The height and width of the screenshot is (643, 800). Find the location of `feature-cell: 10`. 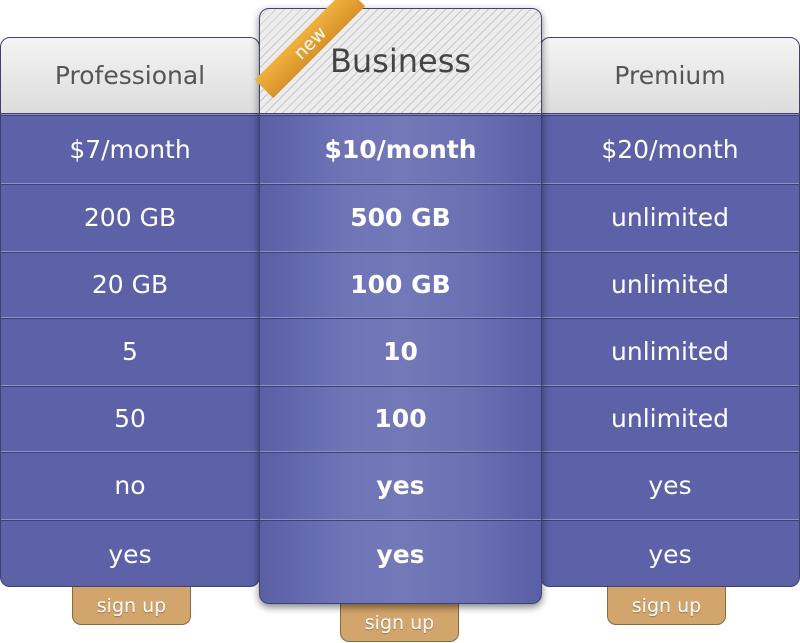

feature-cell: 10 is located at coordinates (400, 351).